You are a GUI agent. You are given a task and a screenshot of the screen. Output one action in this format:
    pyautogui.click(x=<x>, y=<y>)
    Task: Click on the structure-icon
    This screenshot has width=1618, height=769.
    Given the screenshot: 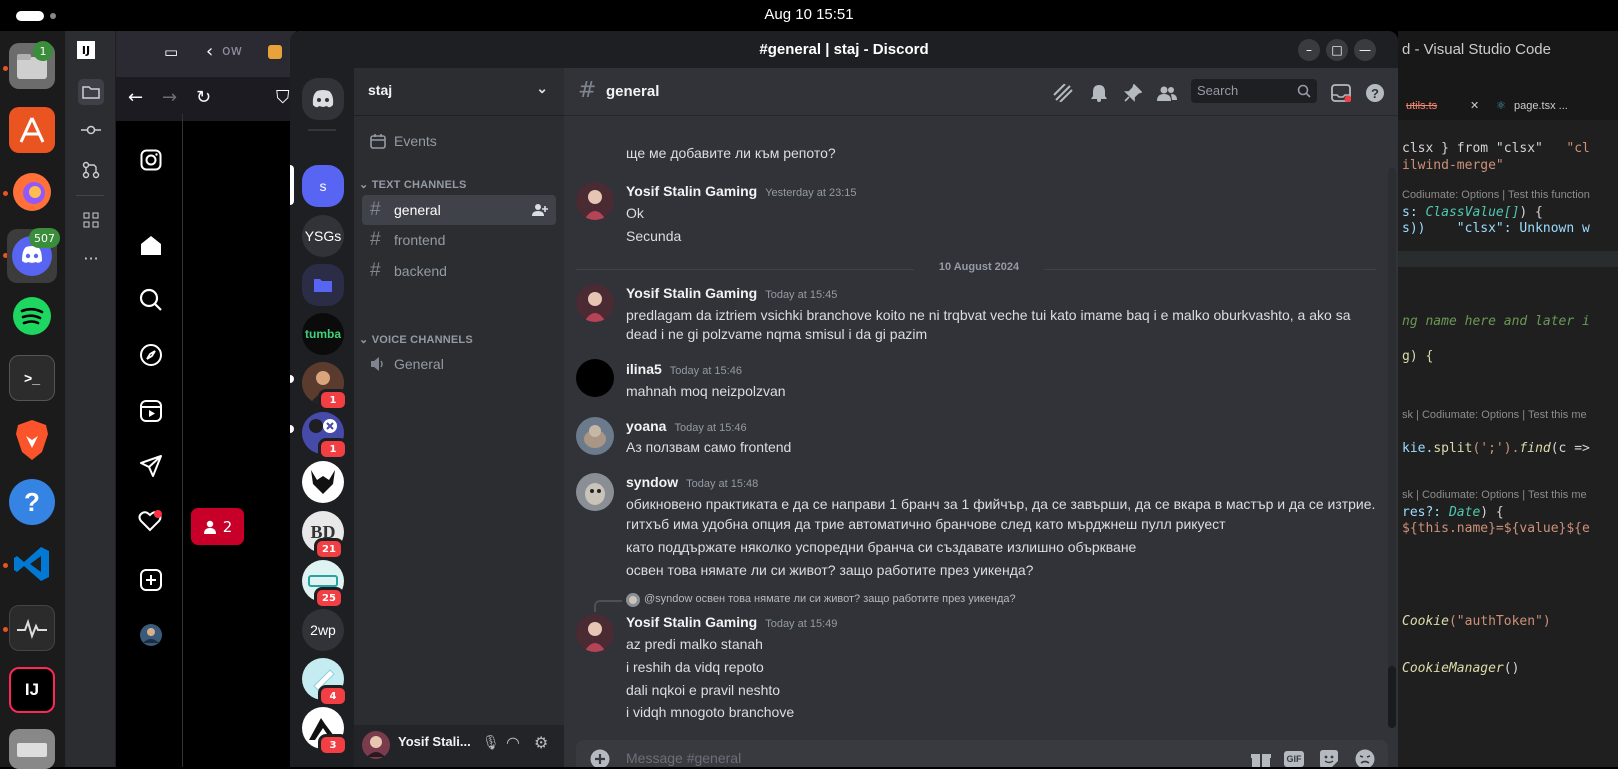 What is the action you would take?
    pyautogui.click(x=91, y=220)
    